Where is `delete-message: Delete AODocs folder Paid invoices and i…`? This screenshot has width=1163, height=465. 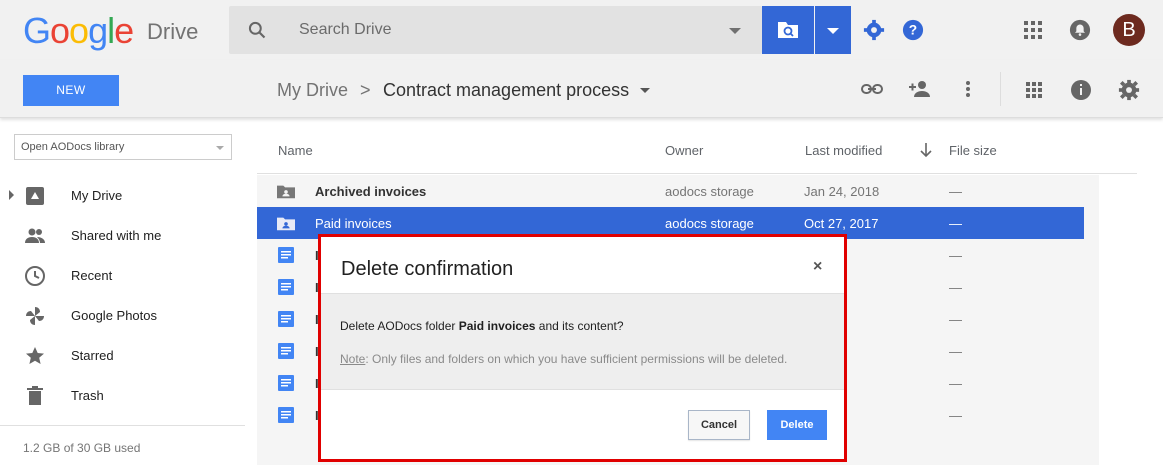 delete-message: Delete AODocs folder Paid invoices and i… is located at coordinates (482, 326).